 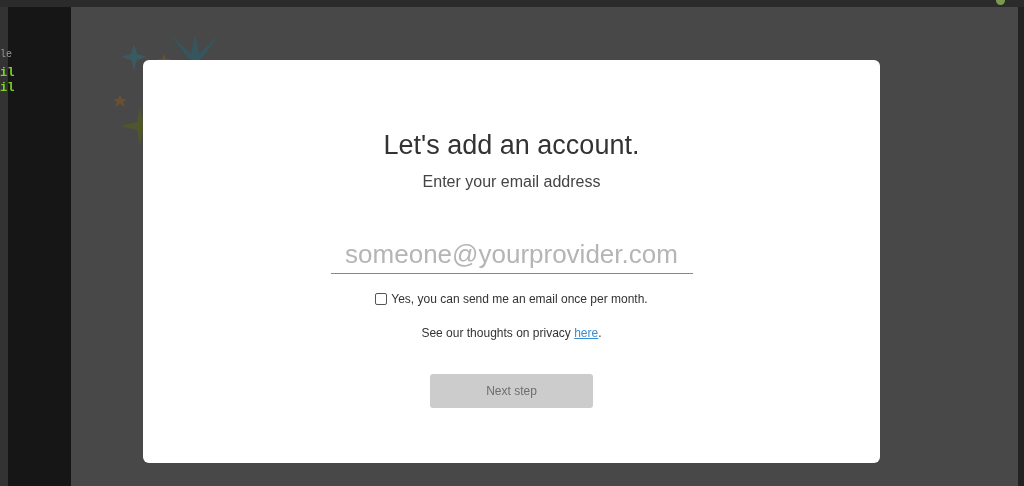 I want to click on terminal-line: le, so click(x=6, y=54).